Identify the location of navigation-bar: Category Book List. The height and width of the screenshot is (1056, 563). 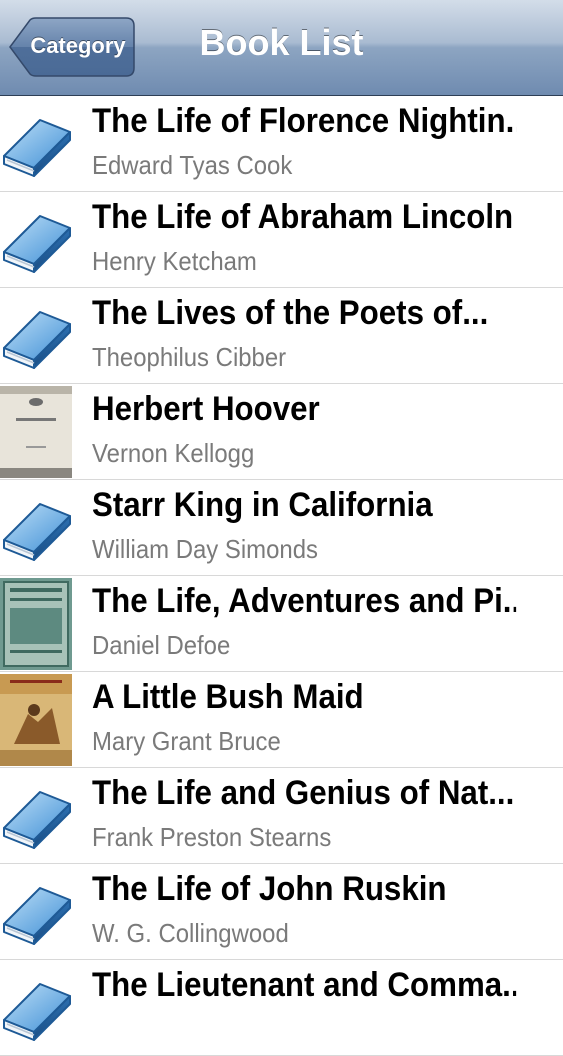
(281, 48).